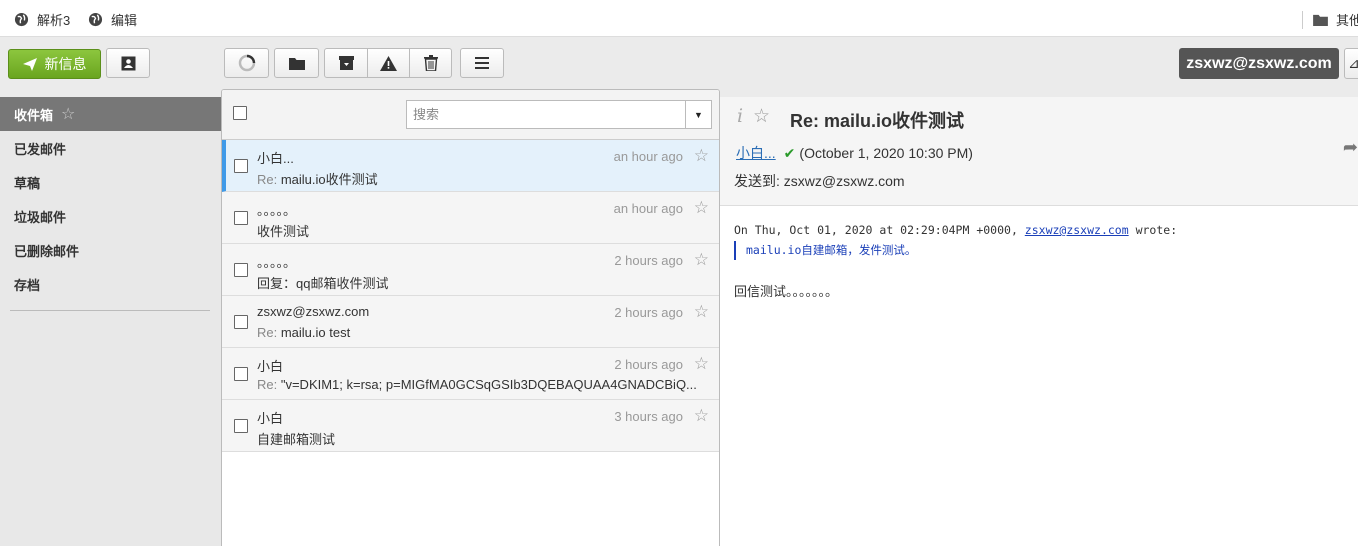  I want to click on message-row: 。。。。。 收件测试 an hour ago ☆, so click(470, 218).